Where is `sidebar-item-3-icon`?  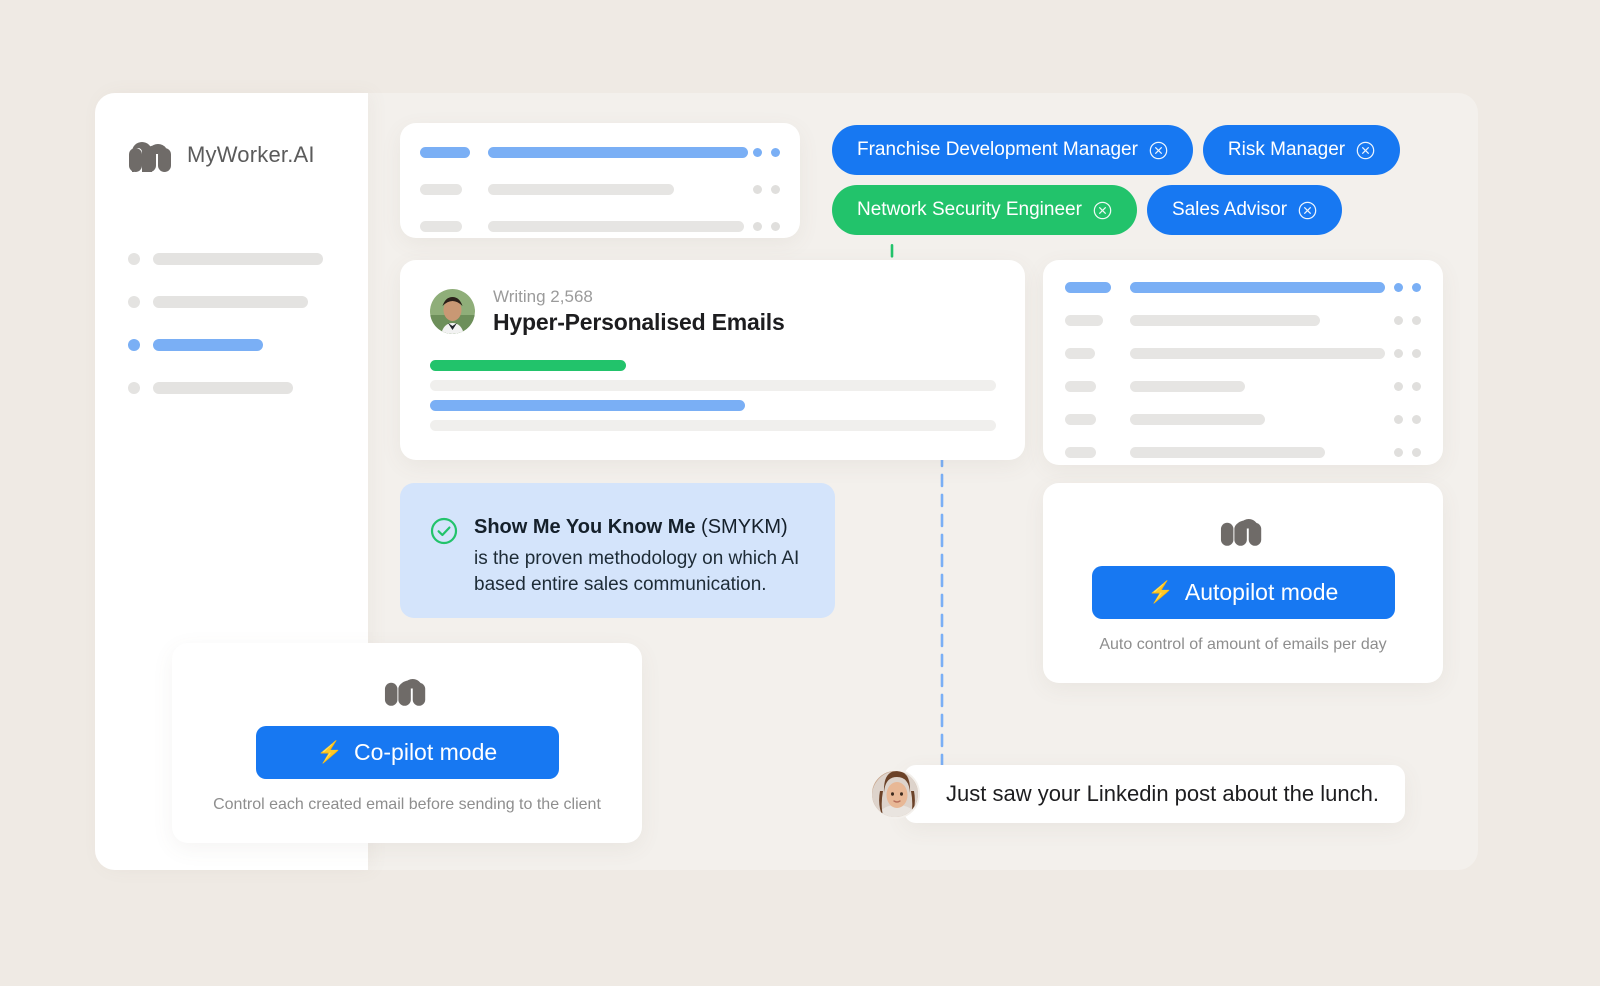 sidebar-item-3-icon is located at coordinates (134, 345).